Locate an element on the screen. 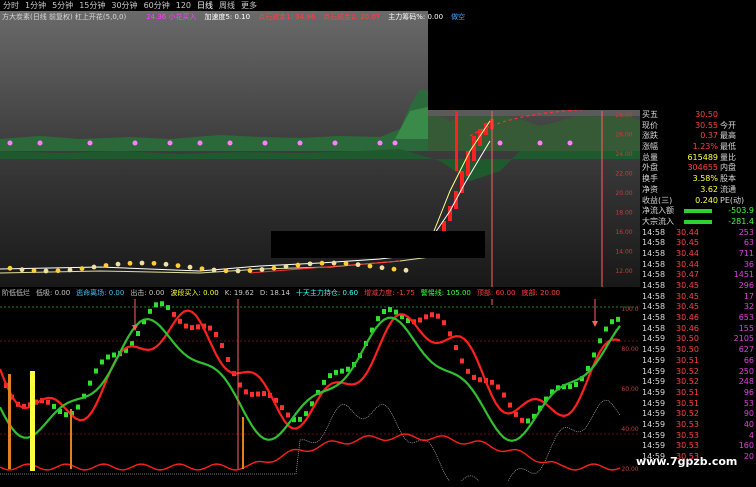  quote-label-secondary: PE(动) is located at coordinates (732, 200).